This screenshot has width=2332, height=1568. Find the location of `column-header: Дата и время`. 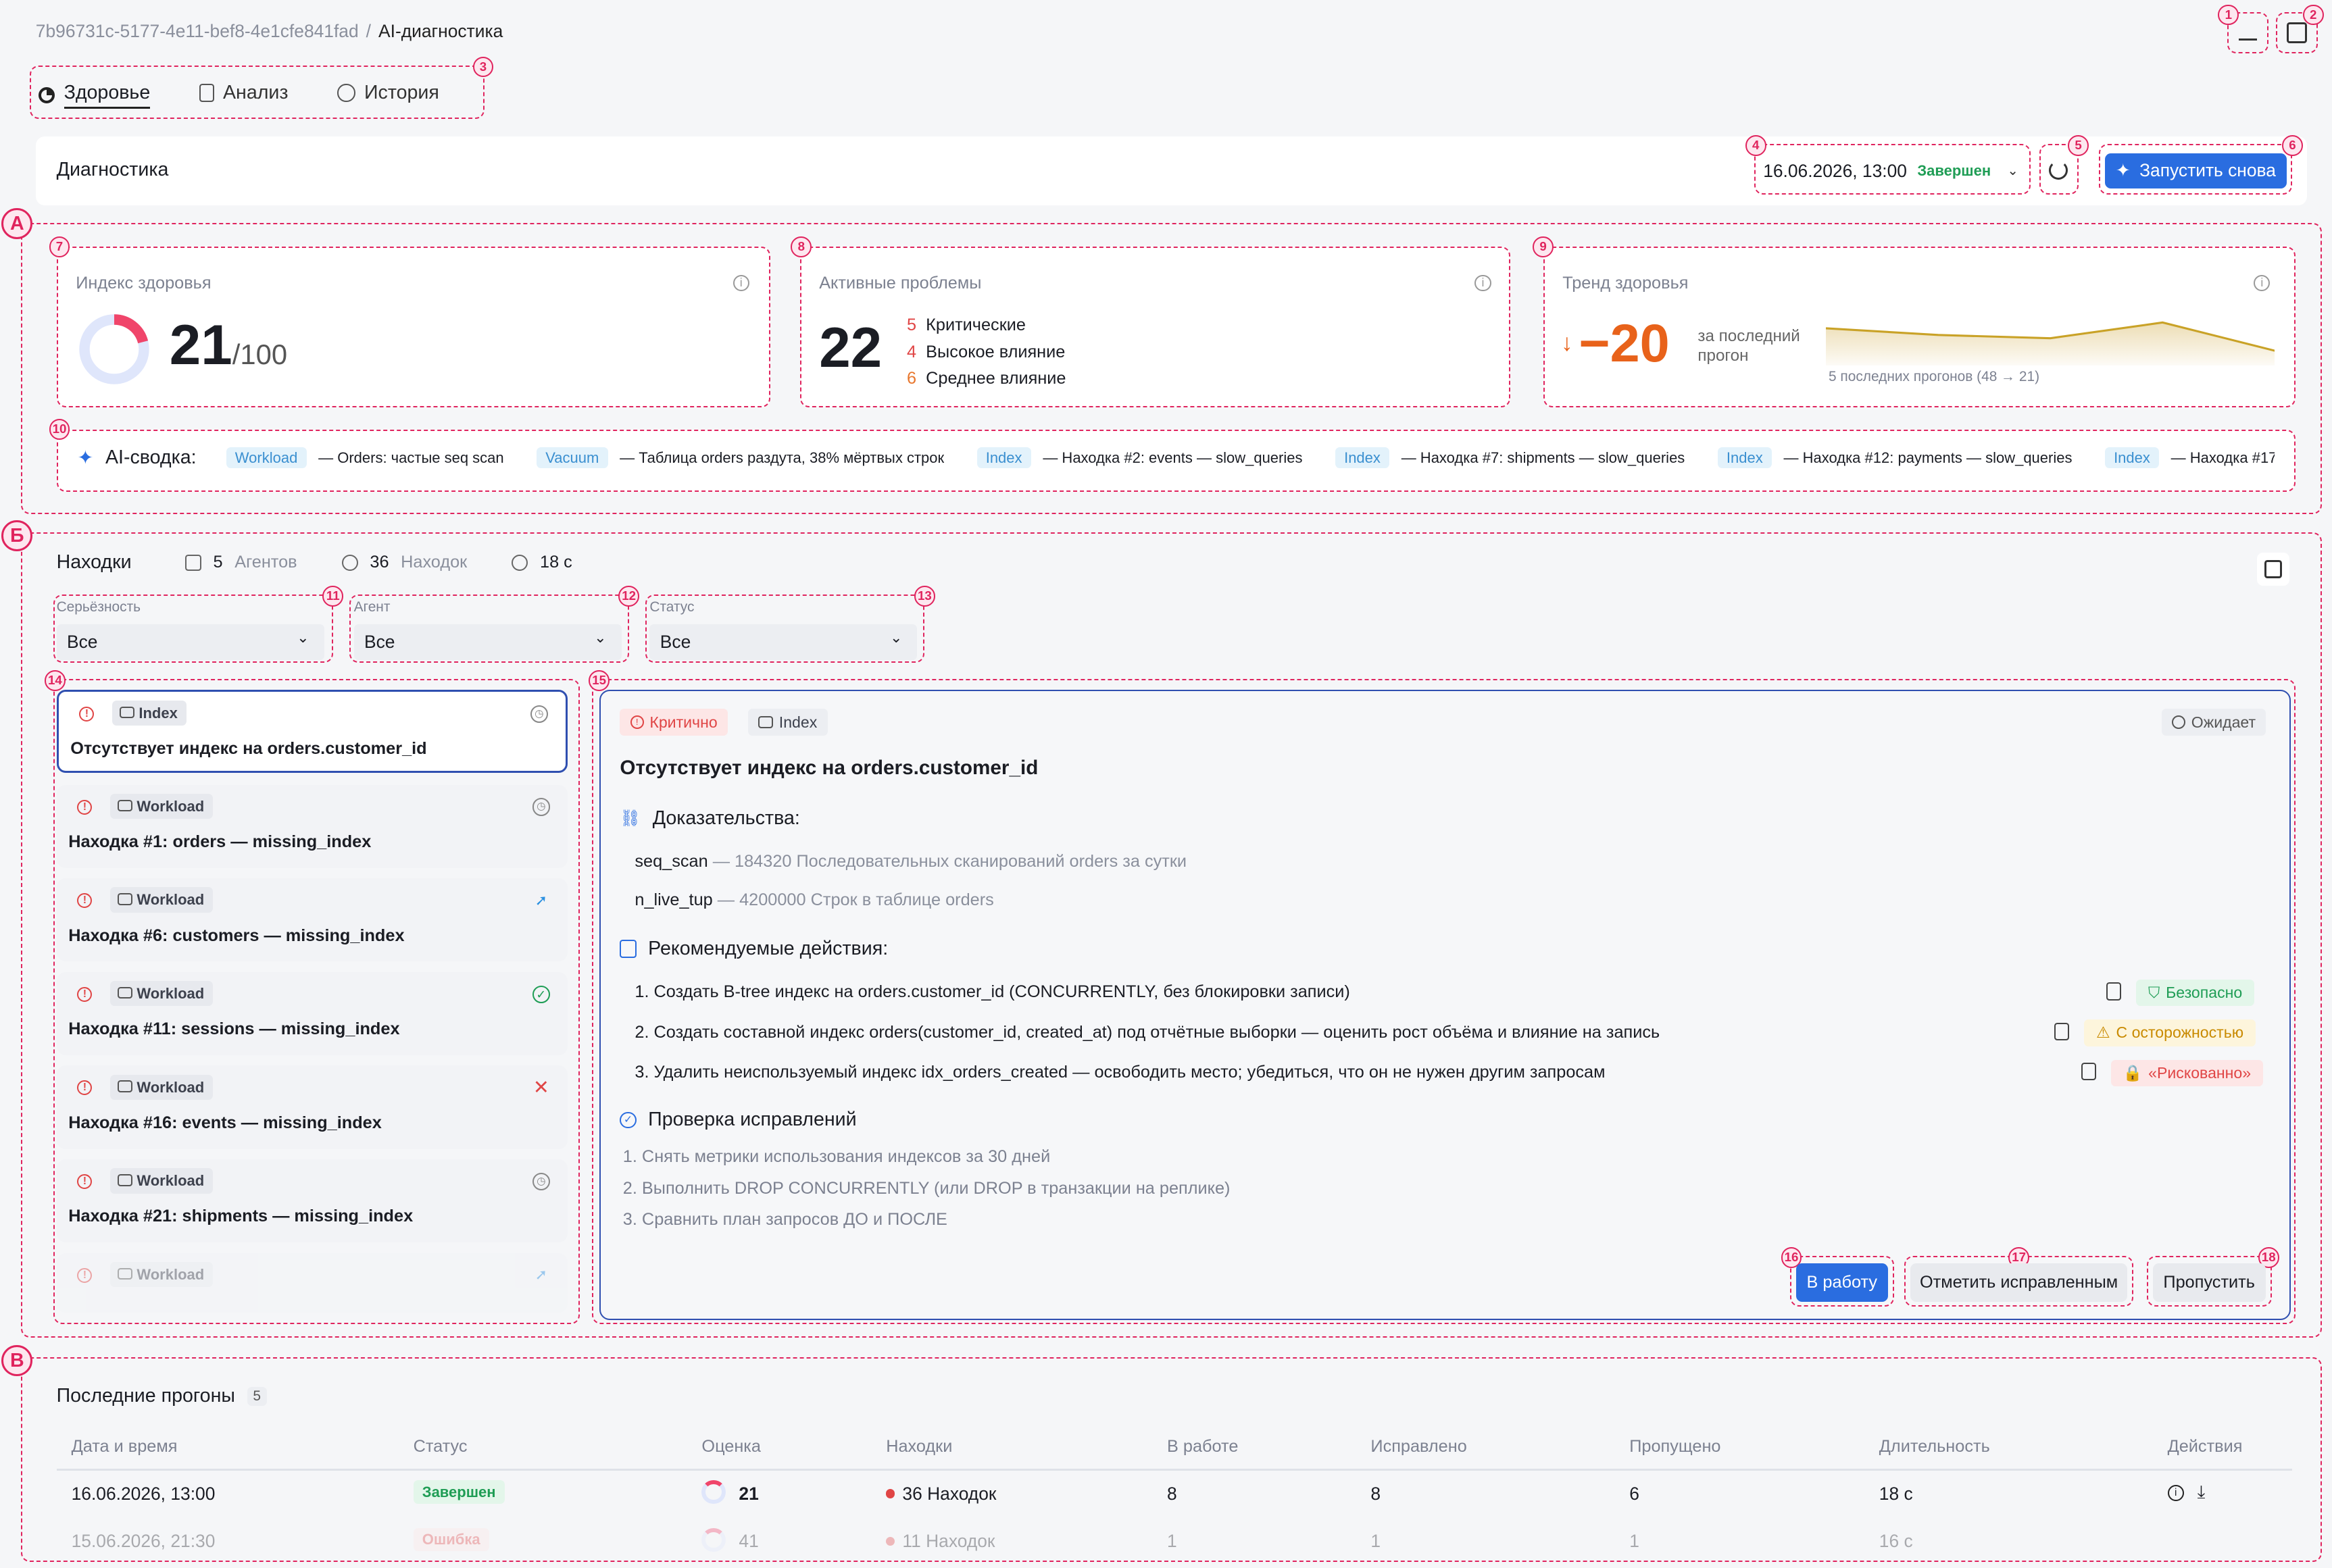

column-header: Дата и время is located at coordinates (125, 1447).